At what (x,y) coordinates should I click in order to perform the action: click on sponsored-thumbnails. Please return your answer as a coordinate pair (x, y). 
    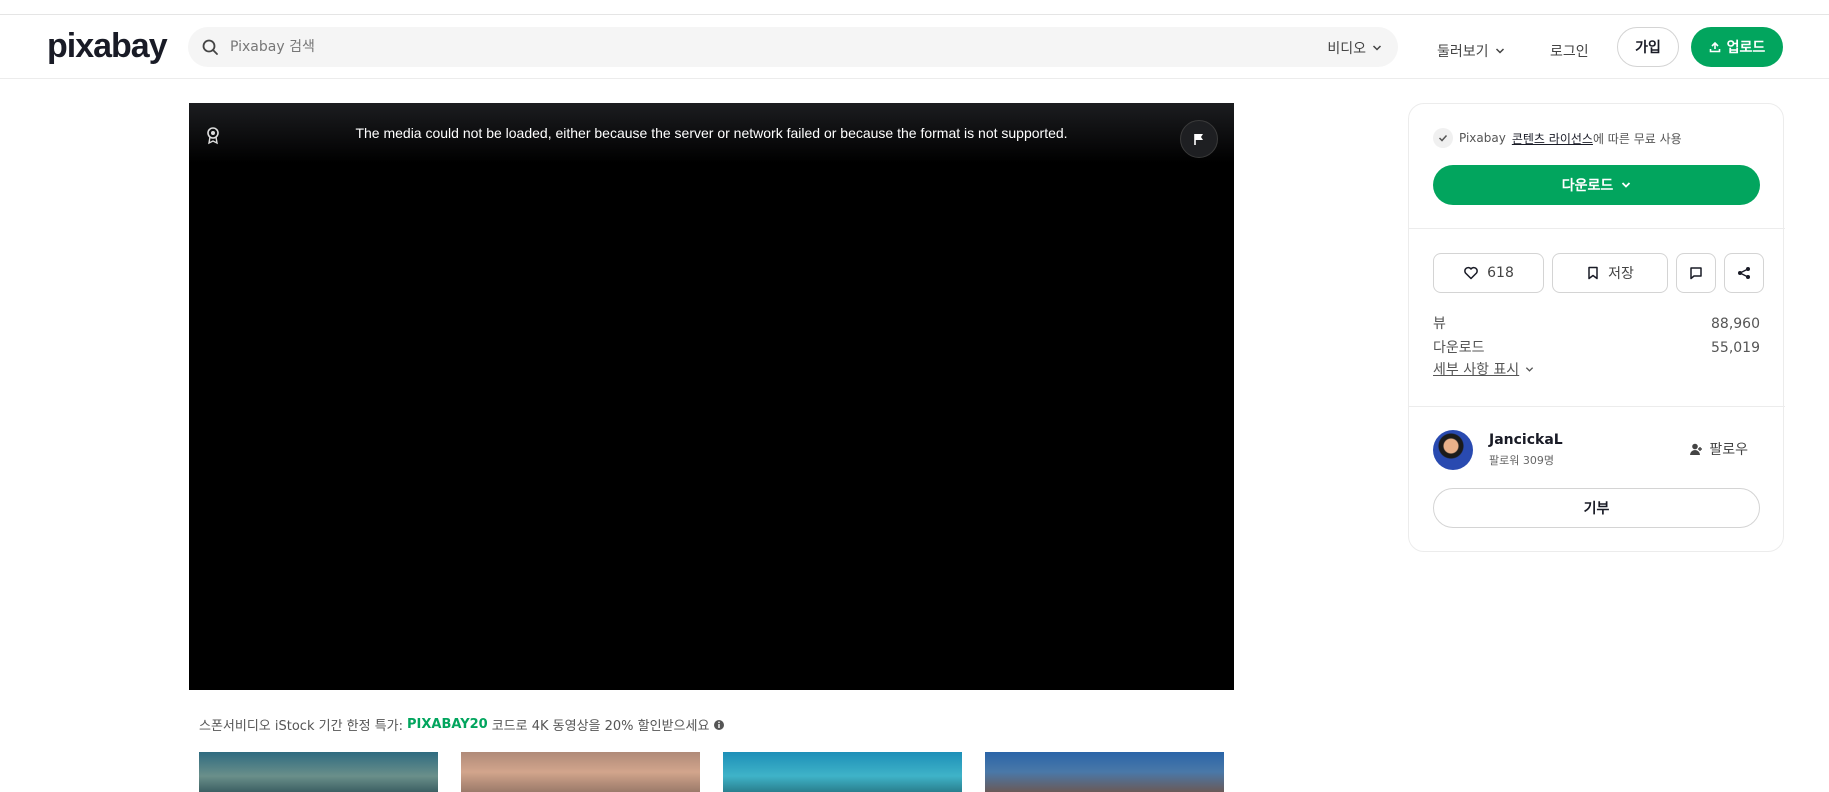
    Looking at the image, I should click on (711, 772).